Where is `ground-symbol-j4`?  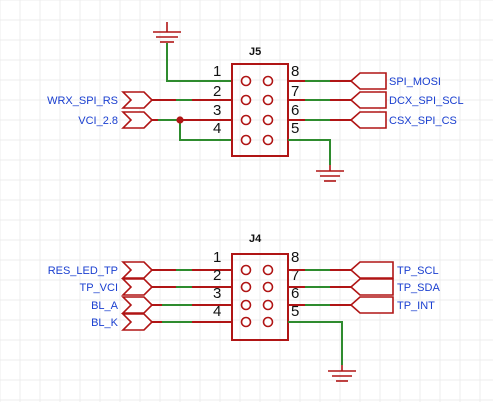 ground-symbol-j4 is located at coordinates (342, 373).